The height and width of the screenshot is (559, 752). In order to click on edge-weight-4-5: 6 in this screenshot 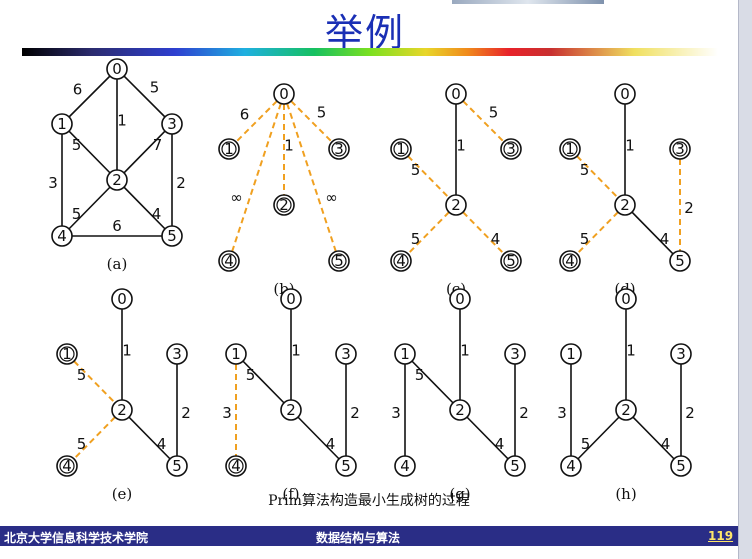, I will do `click(117, 226)`.